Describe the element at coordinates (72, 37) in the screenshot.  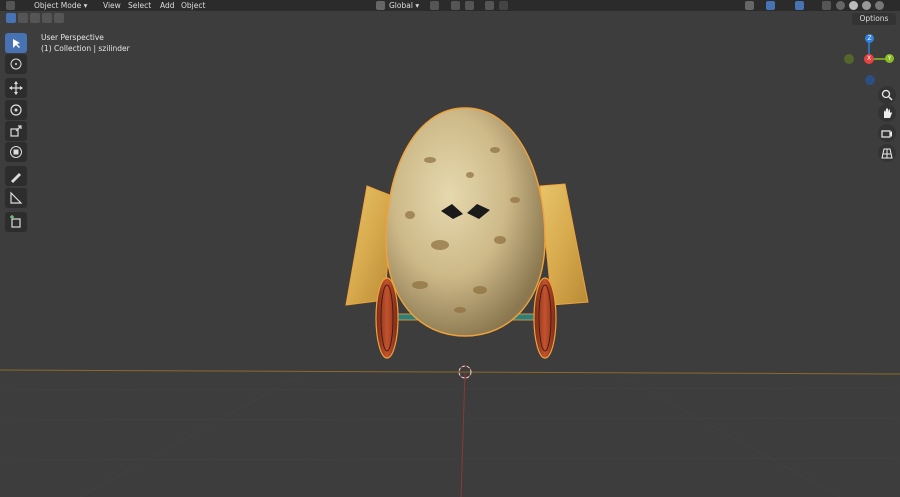
I see `view-name: User Perspective` at that location.